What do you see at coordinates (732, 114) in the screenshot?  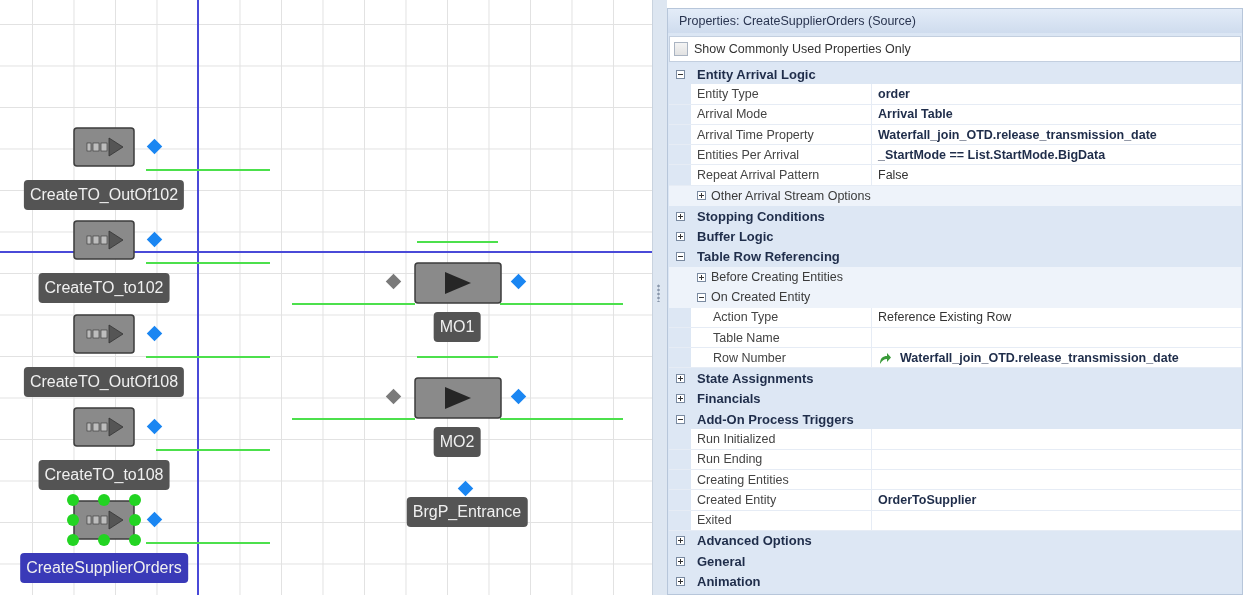 I see `property-name: Arrival Mode` at bounding box center [732, 114].